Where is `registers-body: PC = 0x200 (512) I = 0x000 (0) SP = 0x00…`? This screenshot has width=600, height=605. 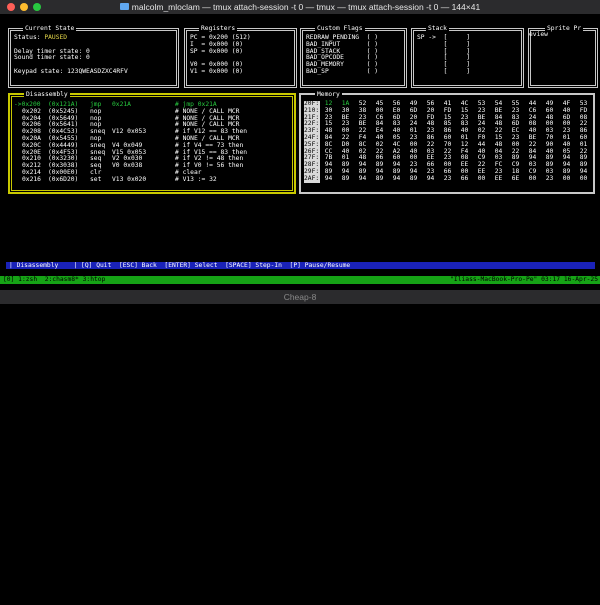 registers-body: PC = 0x200 (512) I = 0x000 (0) SP = 0x00… is located at coordinates (241, 59).